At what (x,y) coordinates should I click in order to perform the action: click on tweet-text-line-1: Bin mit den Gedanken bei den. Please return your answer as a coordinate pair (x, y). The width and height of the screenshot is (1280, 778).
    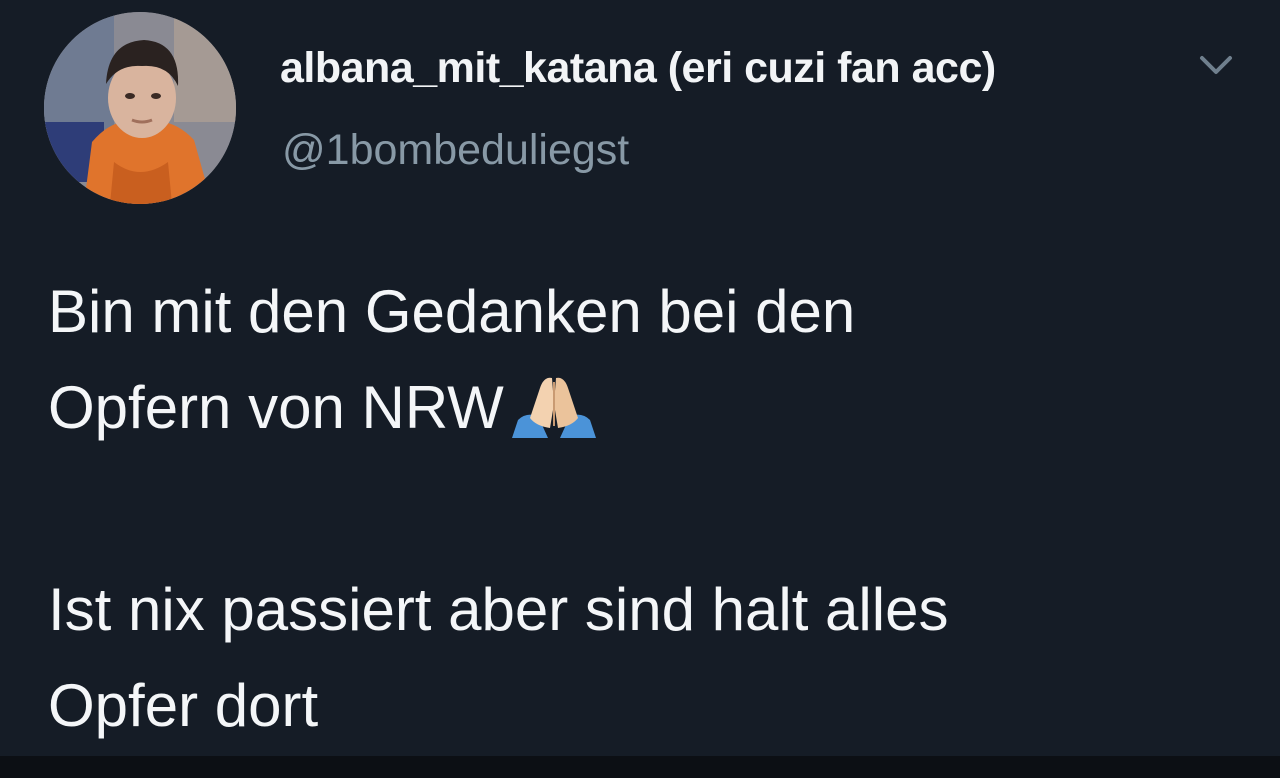
    Looking at the image, I should click on (452, 311).